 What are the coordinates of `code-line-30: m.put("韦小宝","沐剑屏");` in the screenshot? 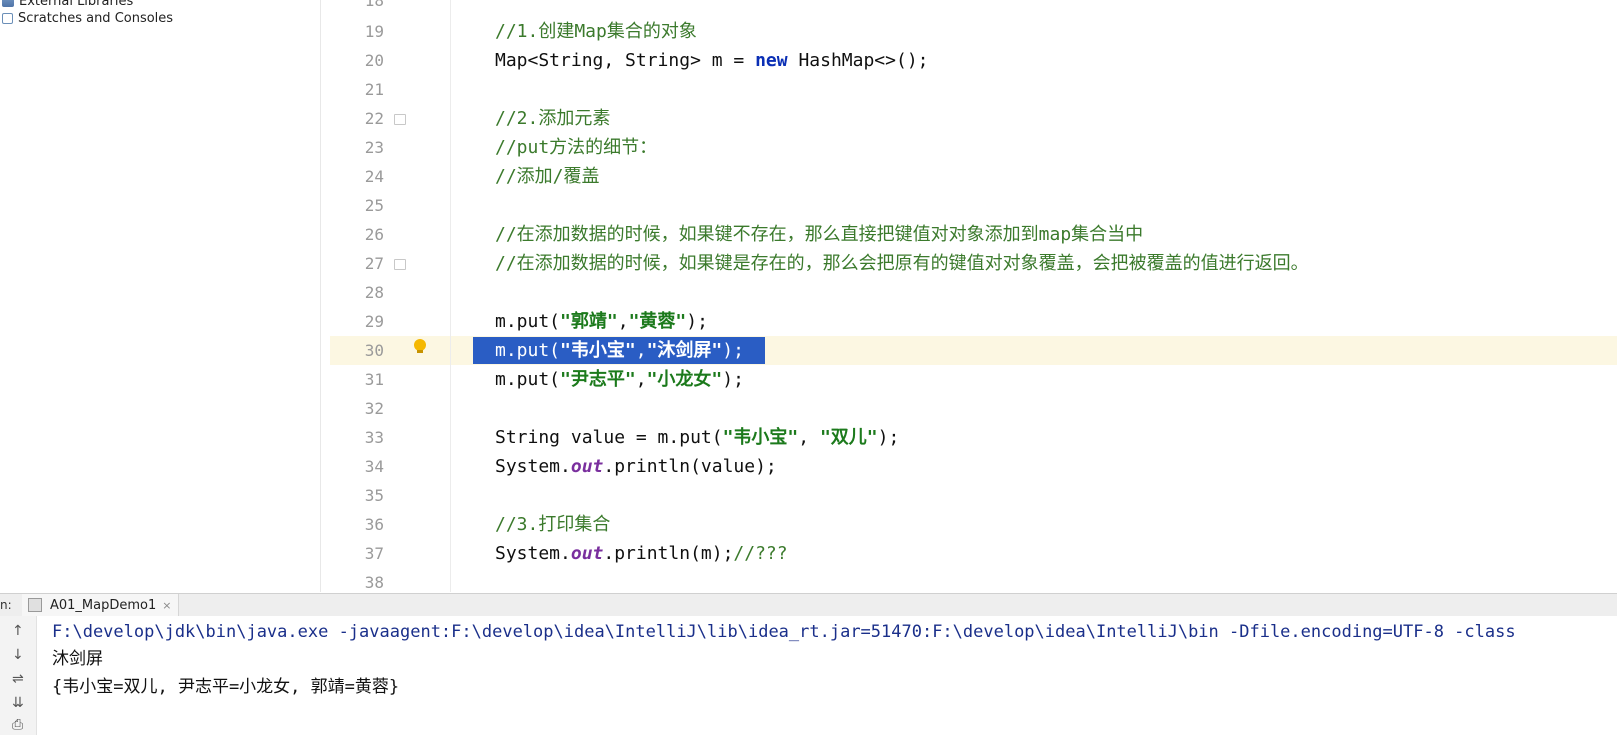 It's located at (619, 350).